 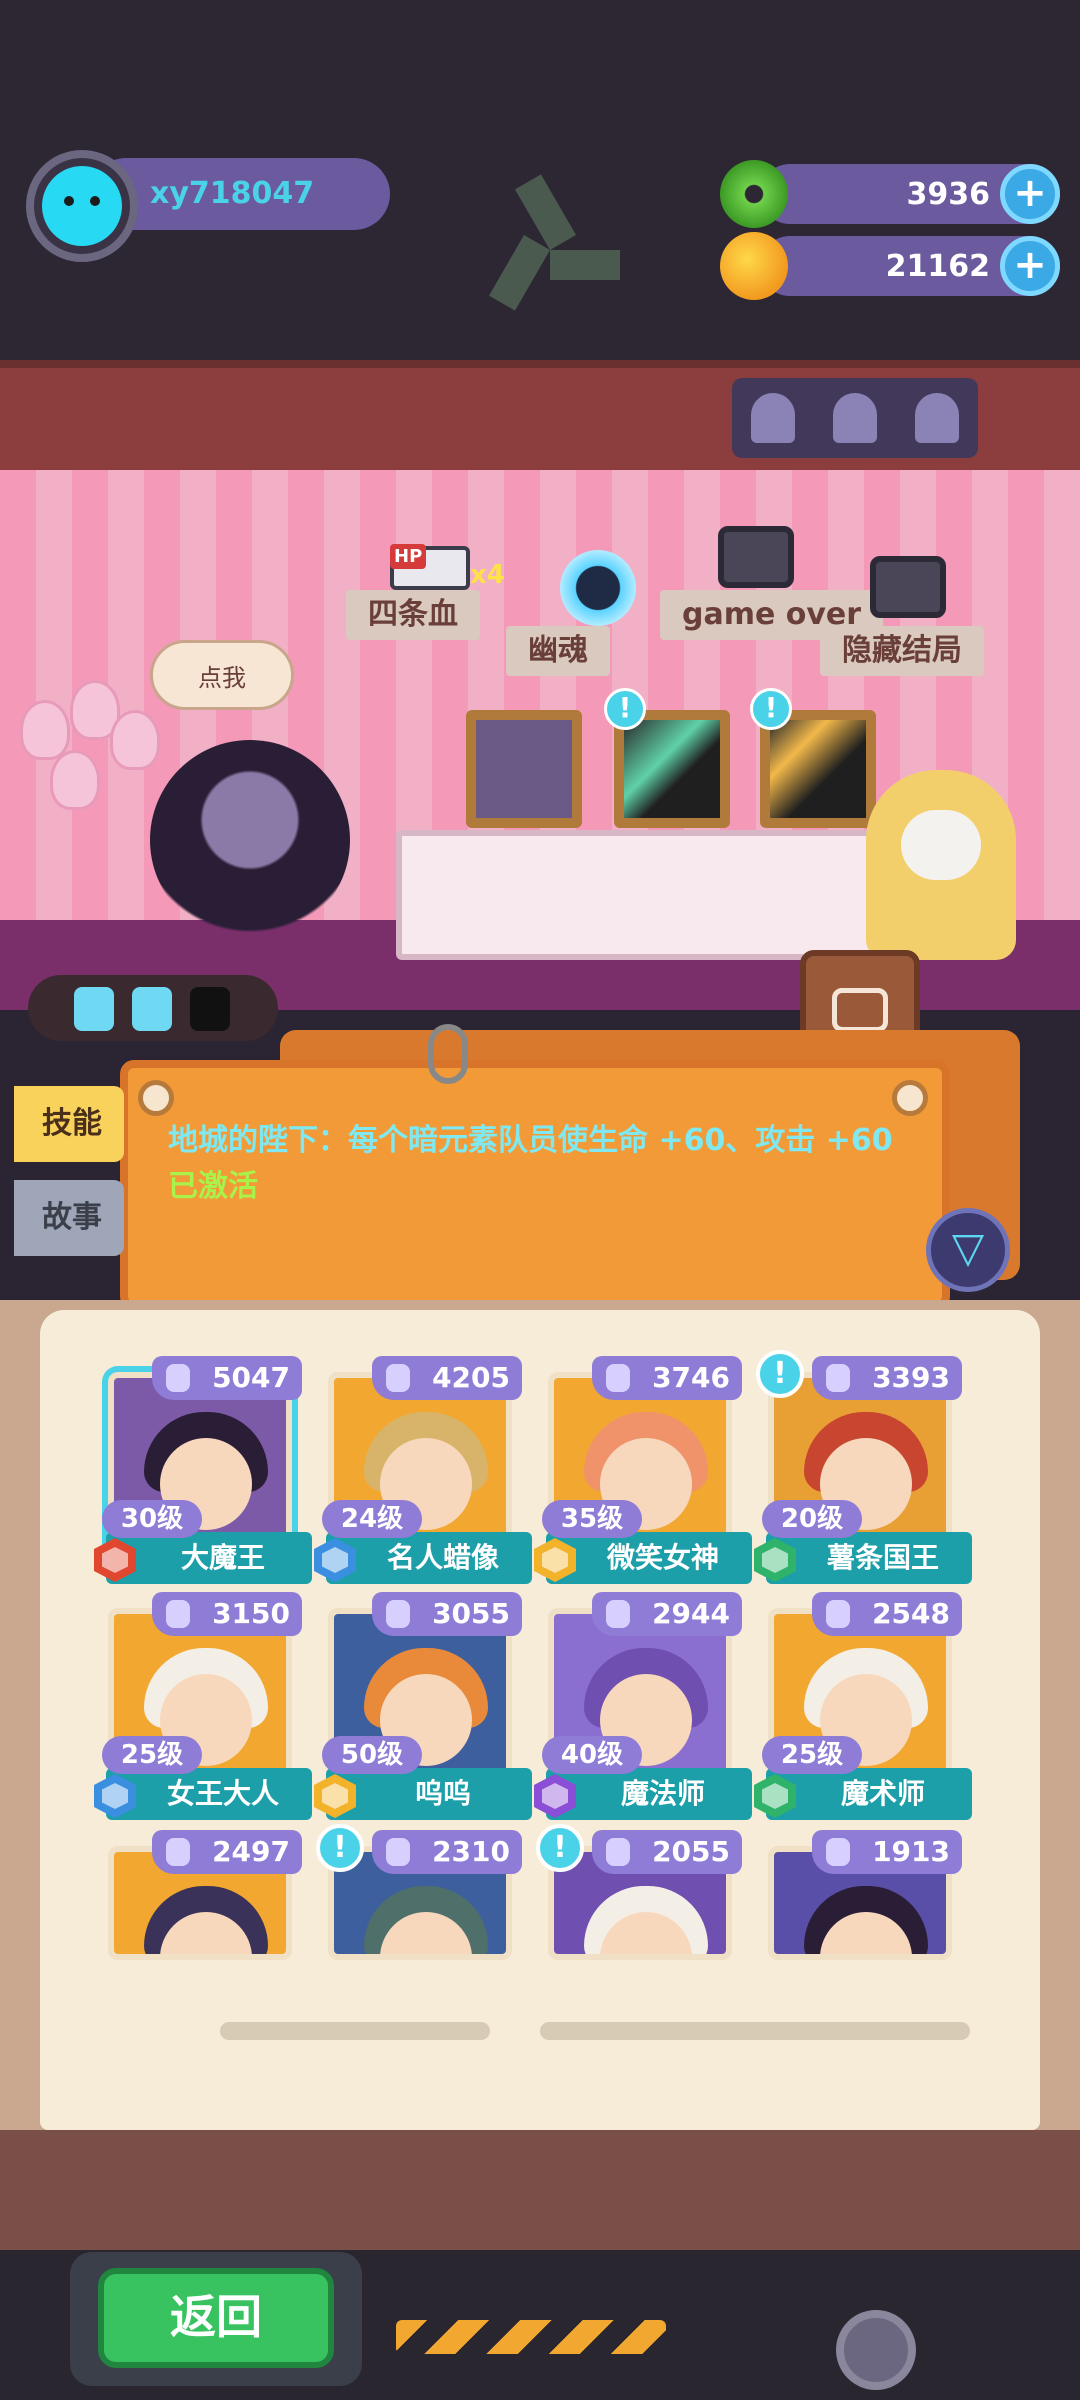 What do you see at coordinates (201, 1895) in the screenshot?
I see `character-card: 2497` at bounding box center [201, 1895].